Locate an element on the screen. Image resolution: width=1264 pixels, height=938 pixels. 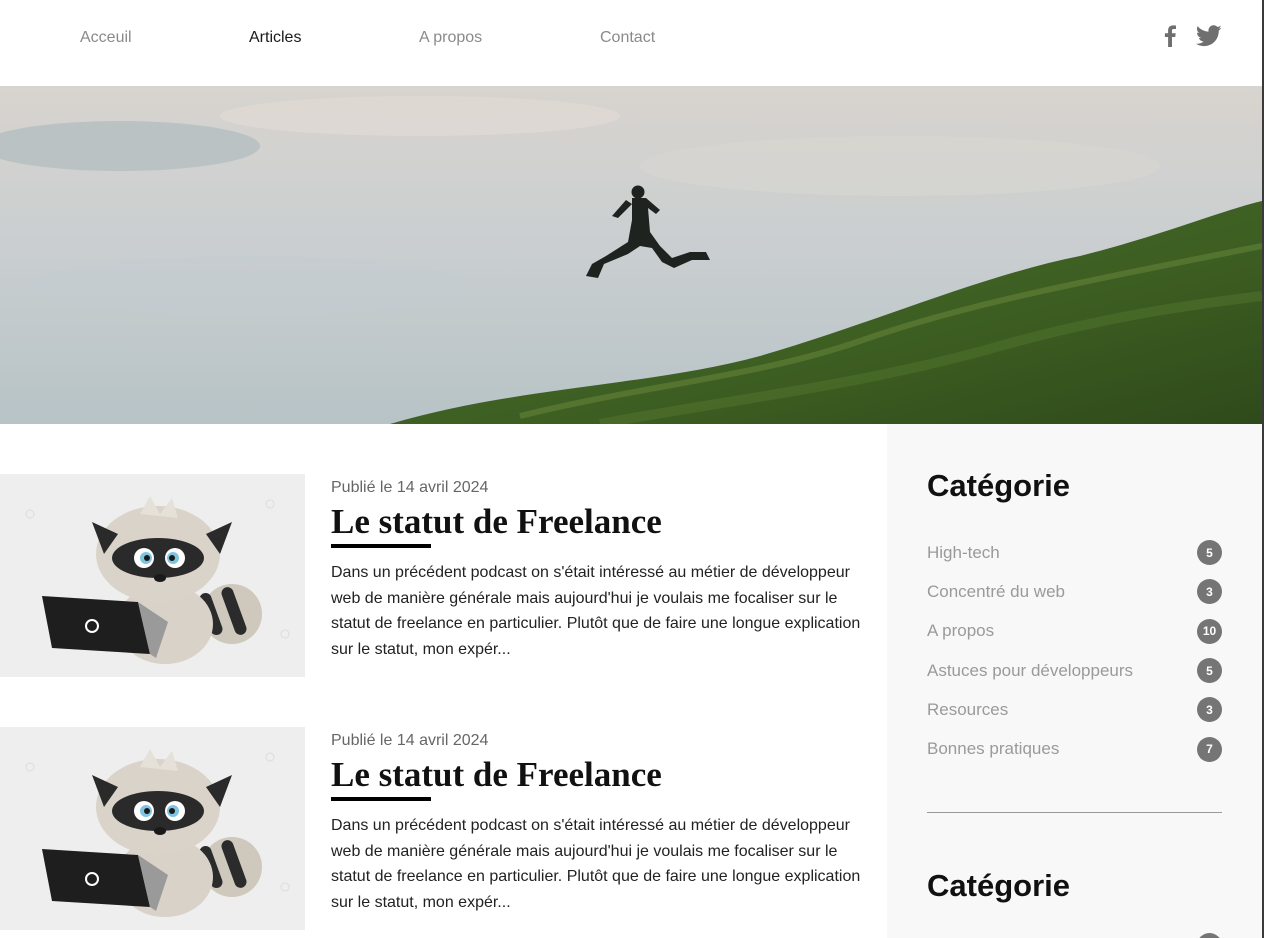
facebook-icon is located at coordinates (1170, 38).